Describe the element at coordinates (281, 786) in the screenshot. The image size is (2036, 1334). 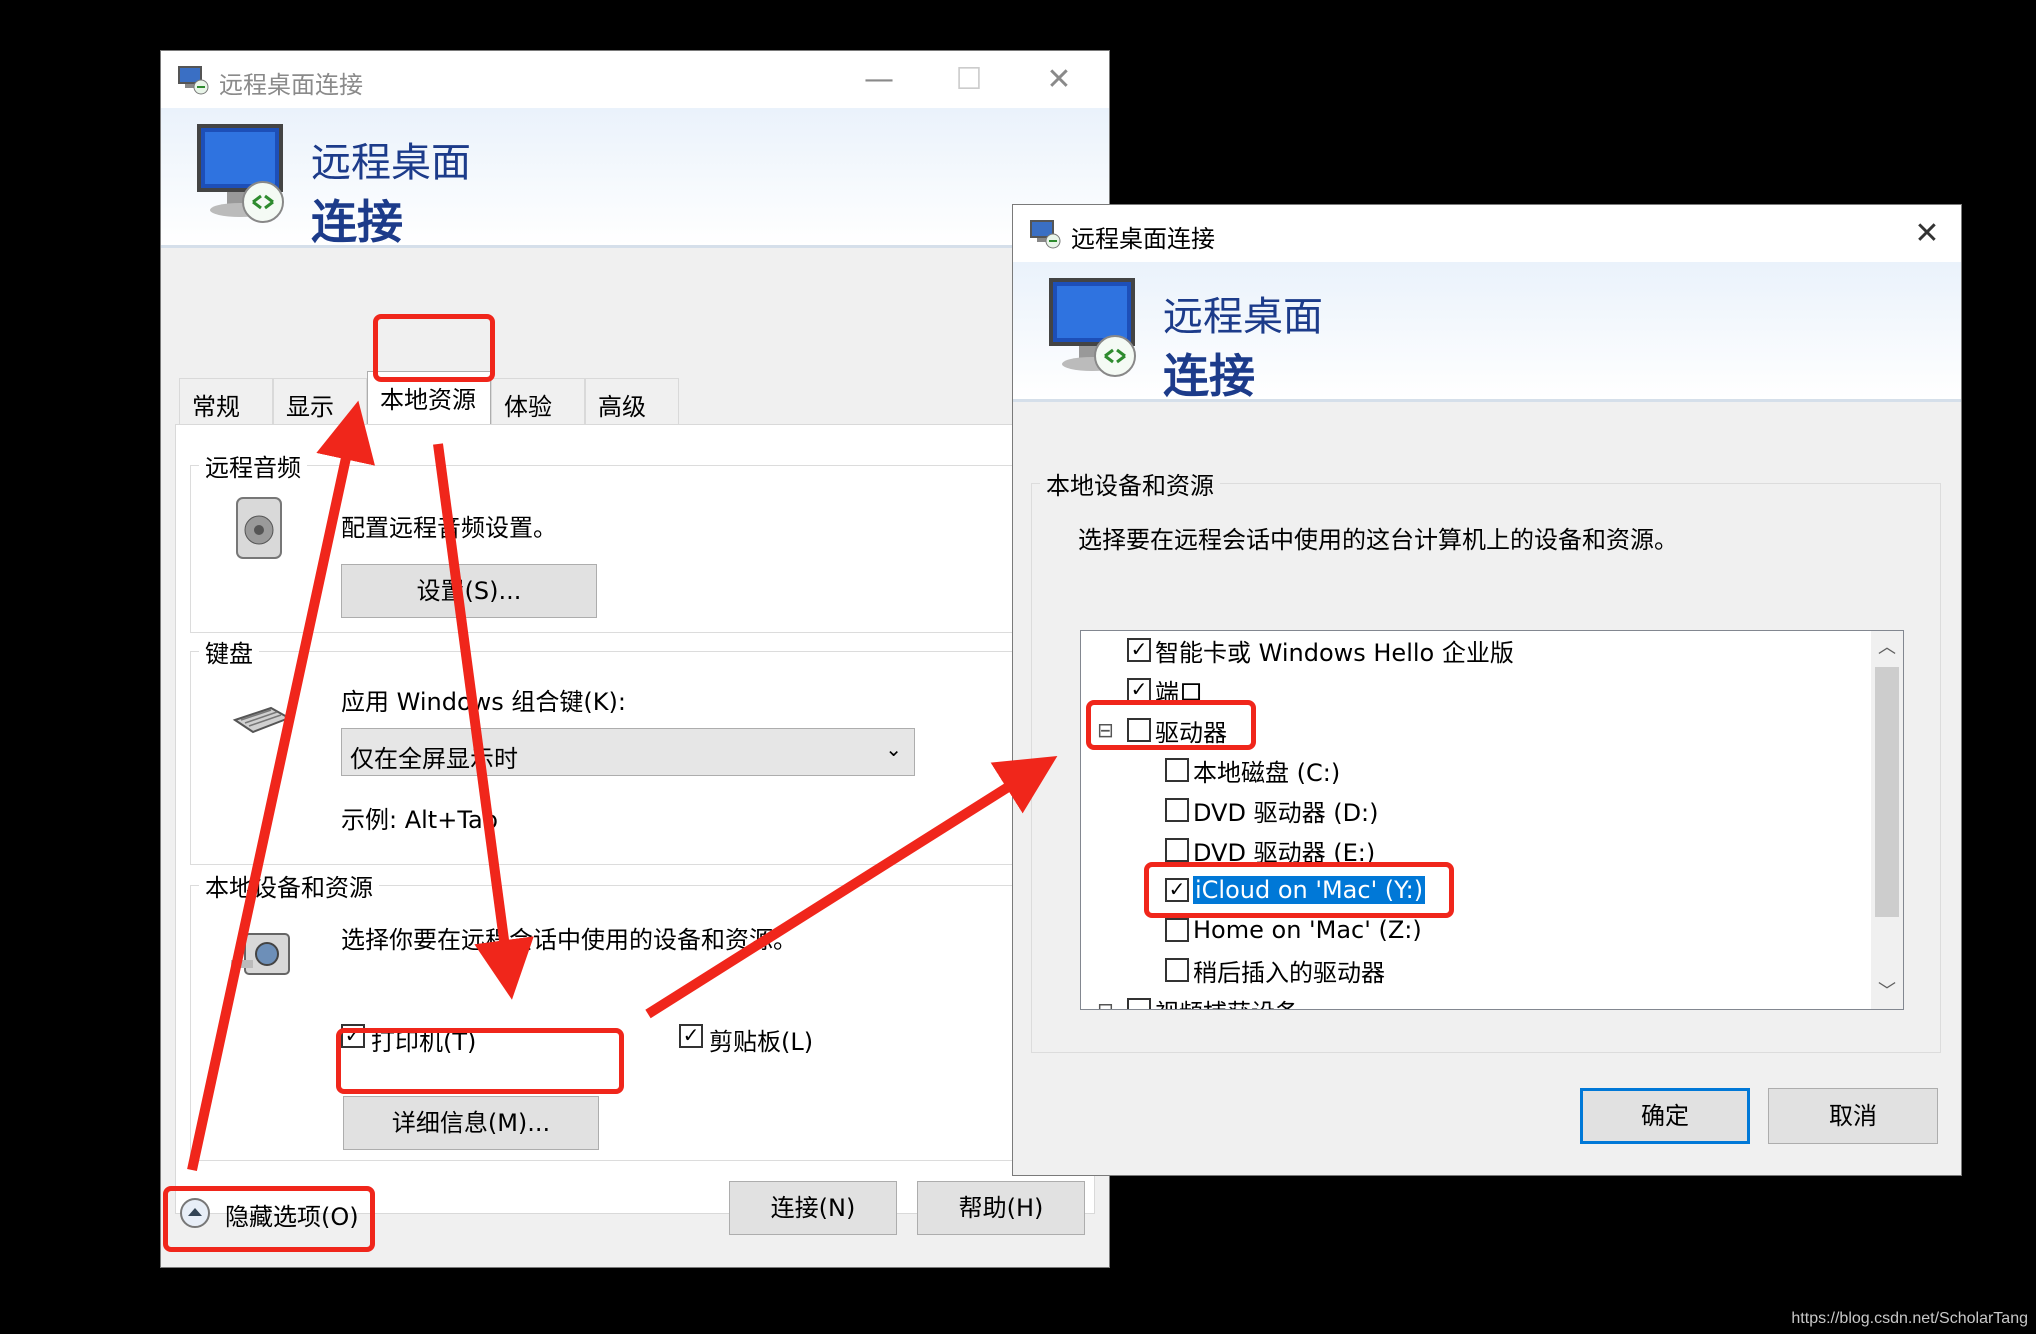
I see `arrow-hide-to-tab` at that location.